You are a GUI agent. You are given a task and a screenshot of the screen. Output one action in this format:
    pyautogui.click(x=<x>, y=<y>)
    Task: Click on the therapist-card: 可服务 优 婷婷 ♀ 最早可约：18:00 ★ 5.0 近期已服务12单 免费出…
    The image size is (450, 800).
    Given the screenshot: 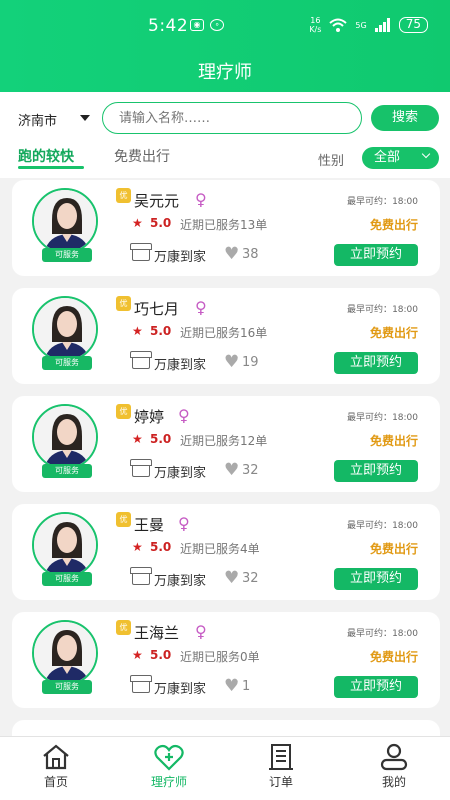 What is the action you would take?
    pyautogui.click(x=226, y=444)
    